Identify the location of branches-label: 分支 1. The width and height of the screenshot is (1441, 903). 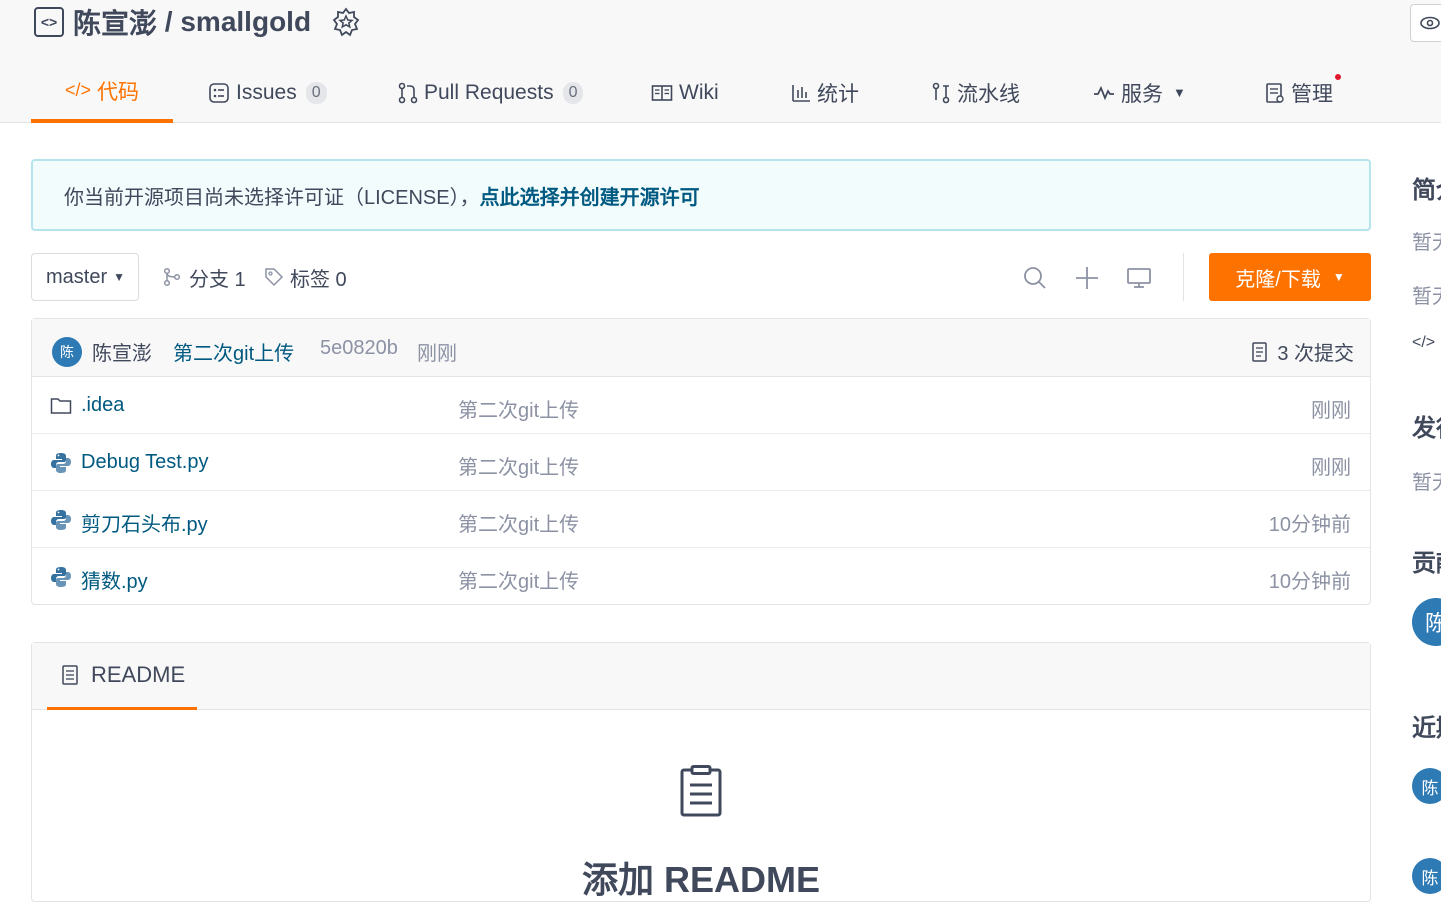
(217, 279).